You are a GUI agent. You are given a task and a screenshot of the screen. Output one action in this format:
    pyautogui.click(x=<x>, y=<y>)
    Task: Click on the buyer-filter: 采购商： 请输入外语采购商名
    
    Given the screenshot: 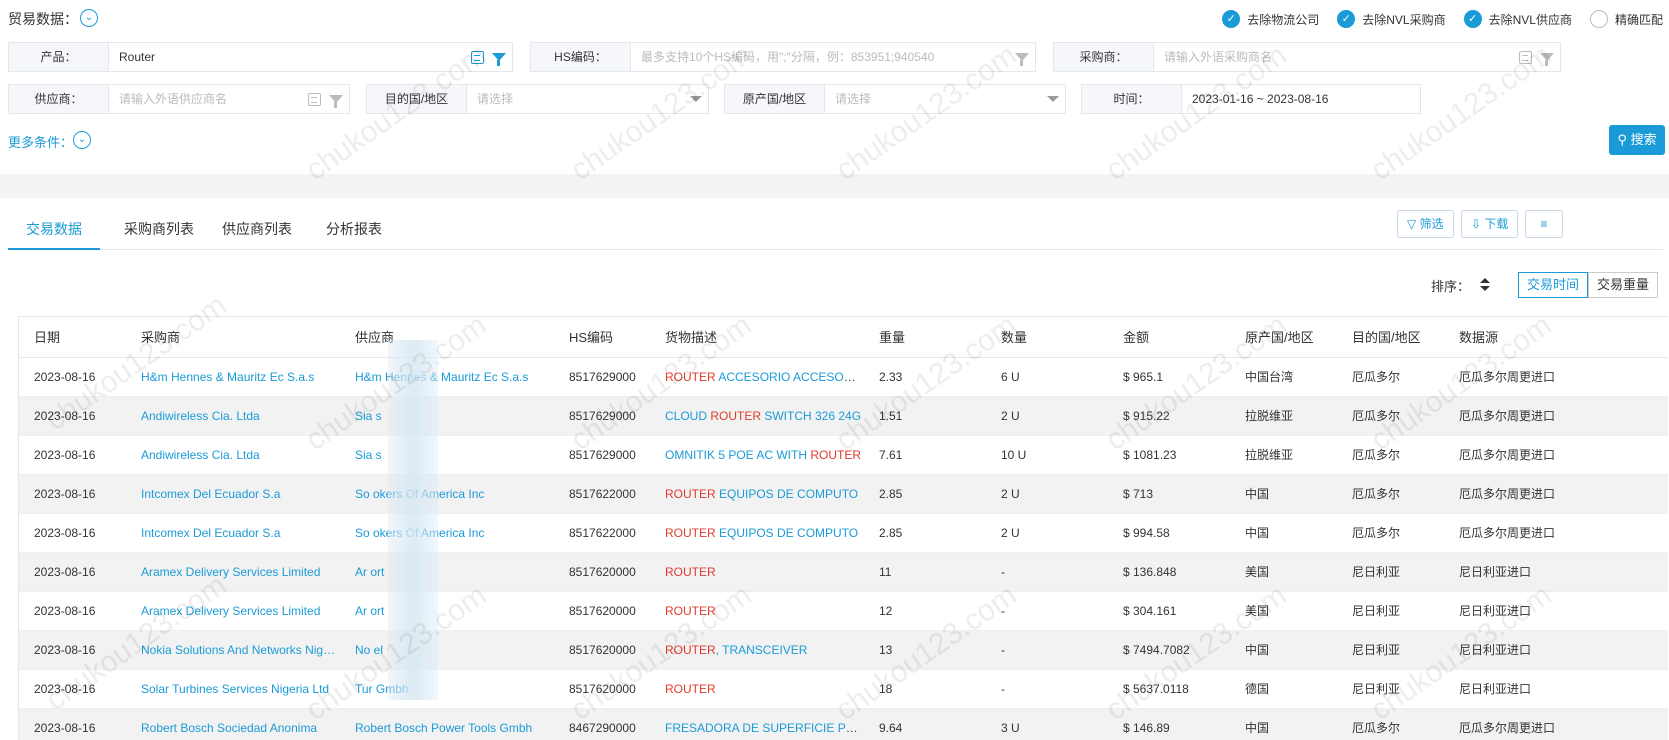 What is the action you would take?
    pyautogui.click(x=1307, y=57)
    